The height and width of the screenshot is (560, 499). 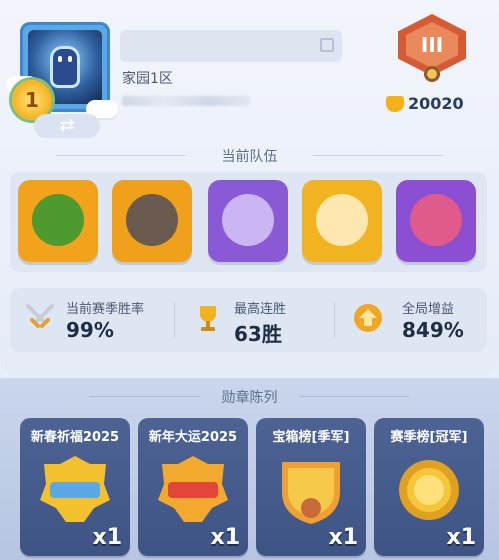 I want to click on medal-card: 赛季榜[冠军] x1, so click(x=429, y=487).